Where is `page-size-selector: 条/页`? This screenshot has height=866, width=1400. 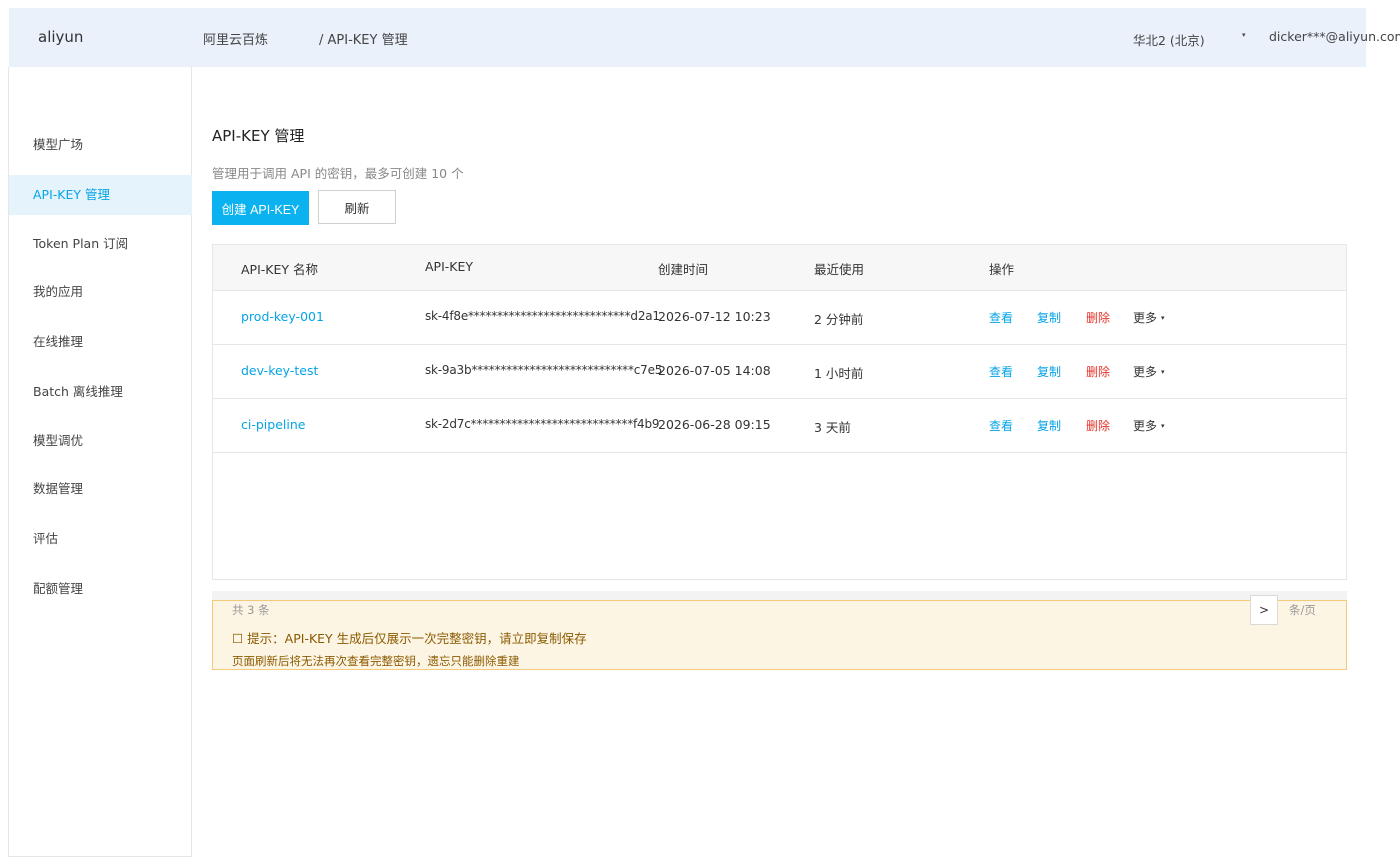 page-size-selector: 条/页 is located at coordinates (1302, 610).